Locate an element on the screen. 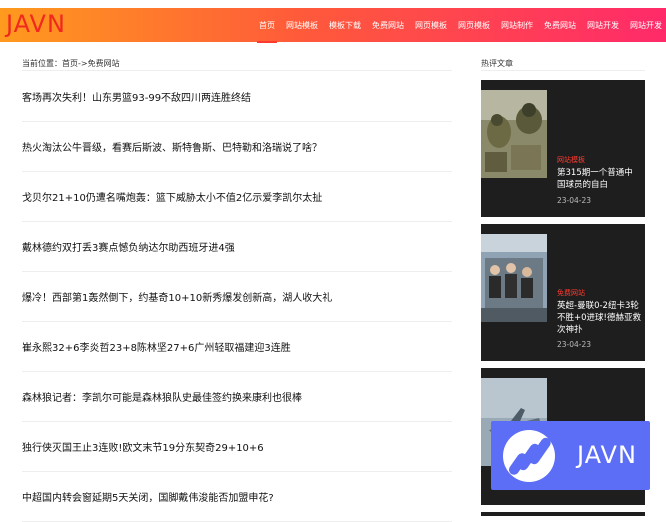  list-item: 爆冷！西部第1轰然倒下，约基奇10+10新秀爆发创新高，湖人收大礼 is located at coordinates (237, 297).